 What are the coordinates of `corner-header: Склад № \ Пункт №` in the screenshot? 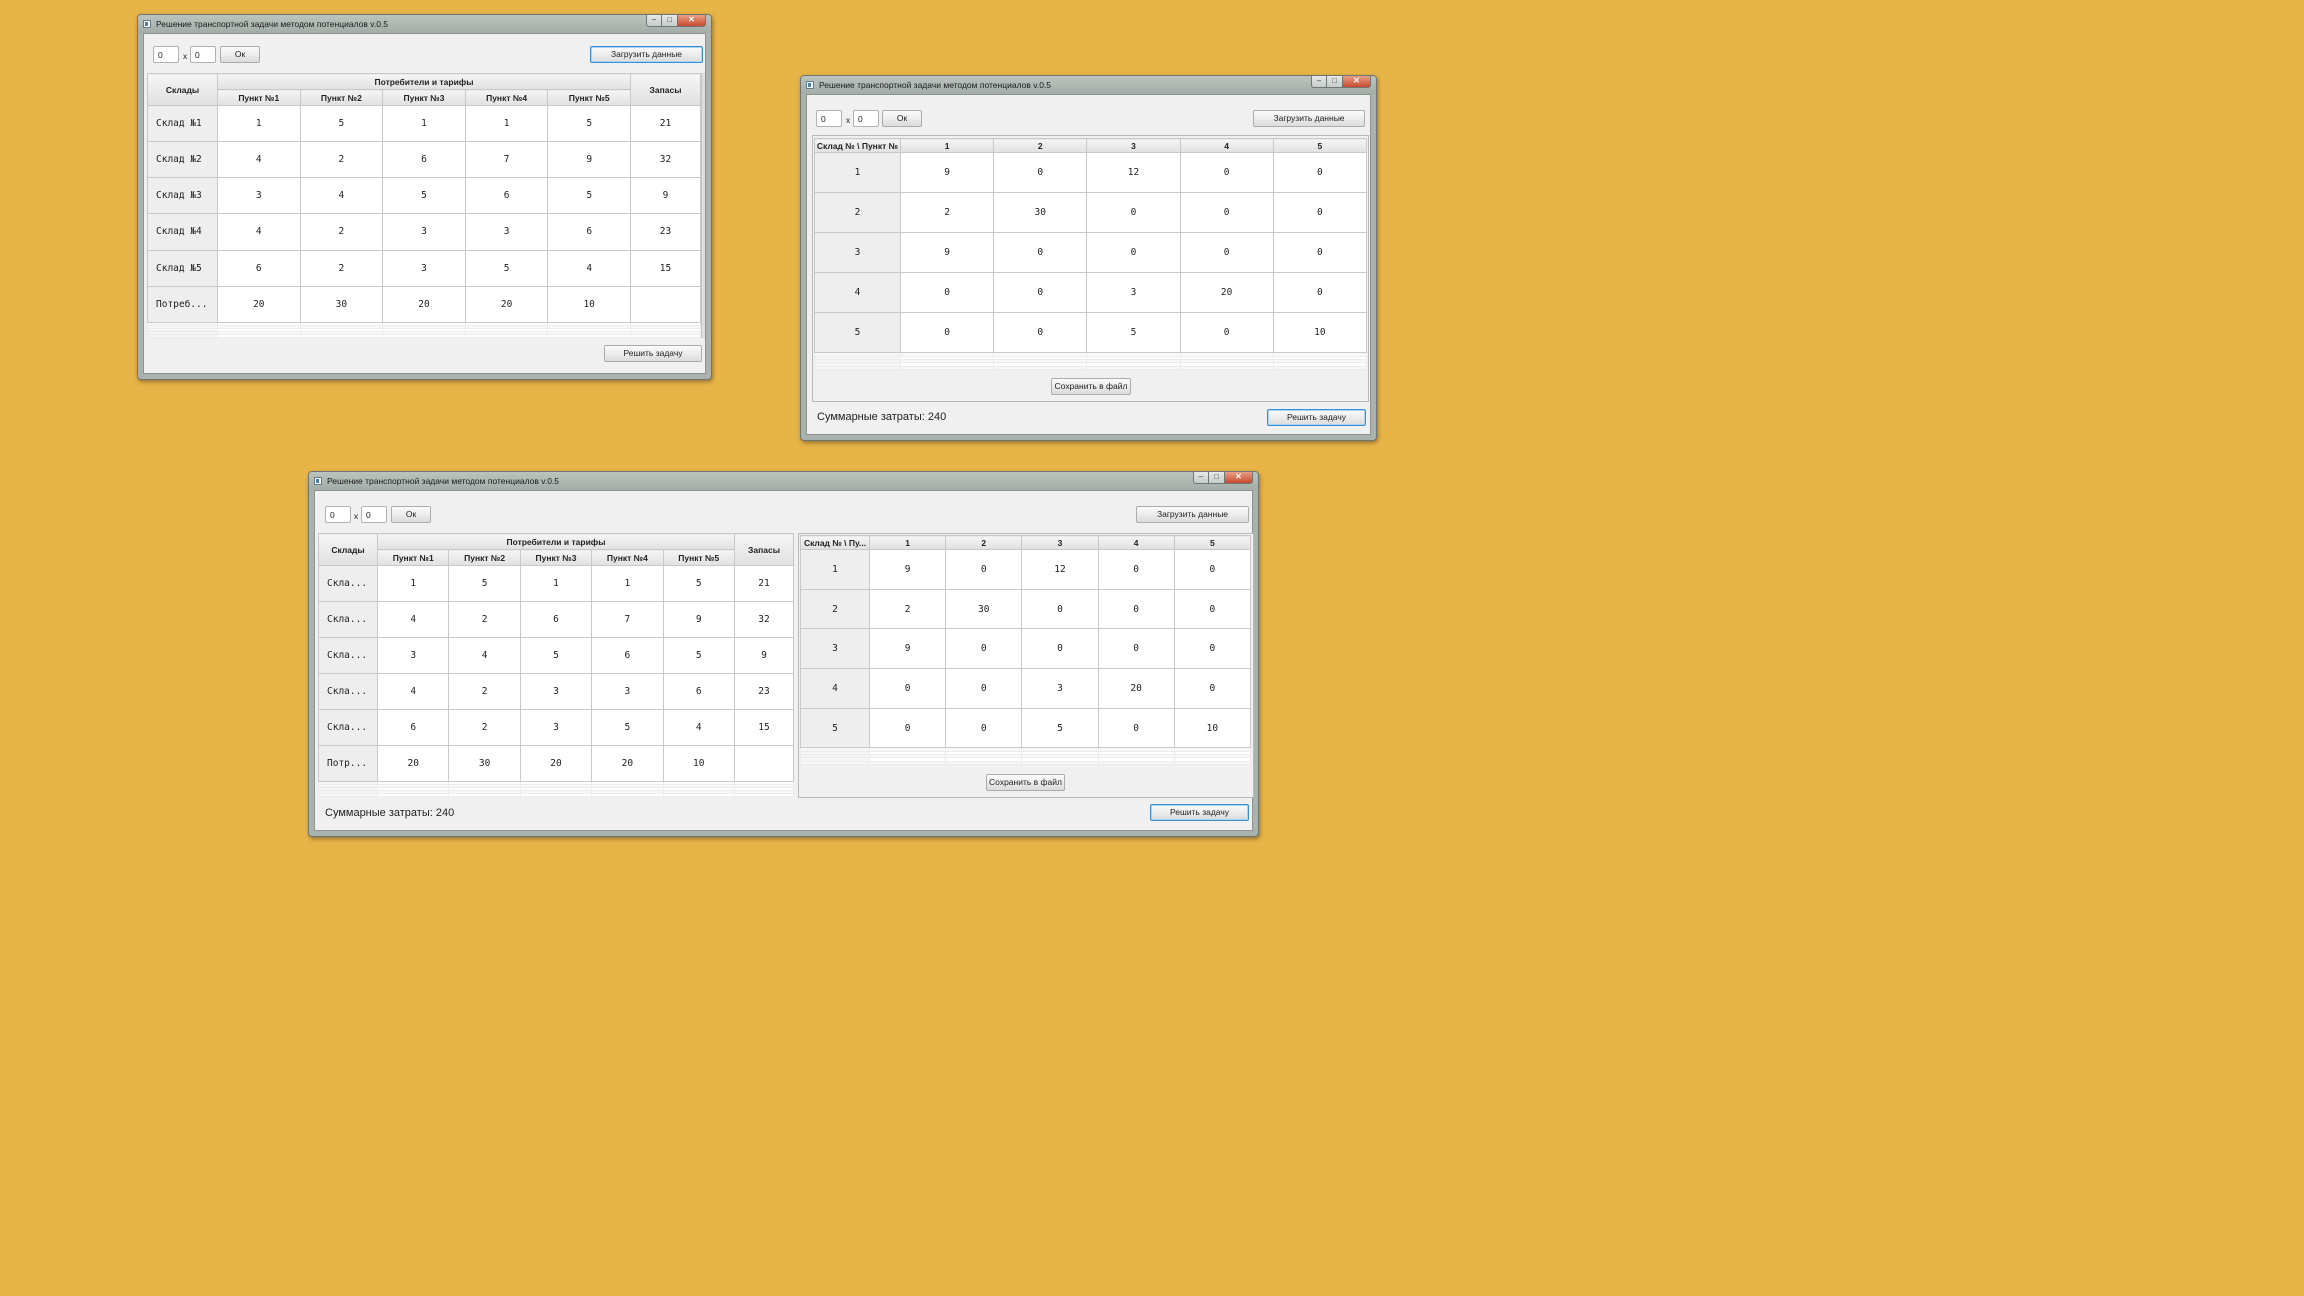 It's located at (857, 145).